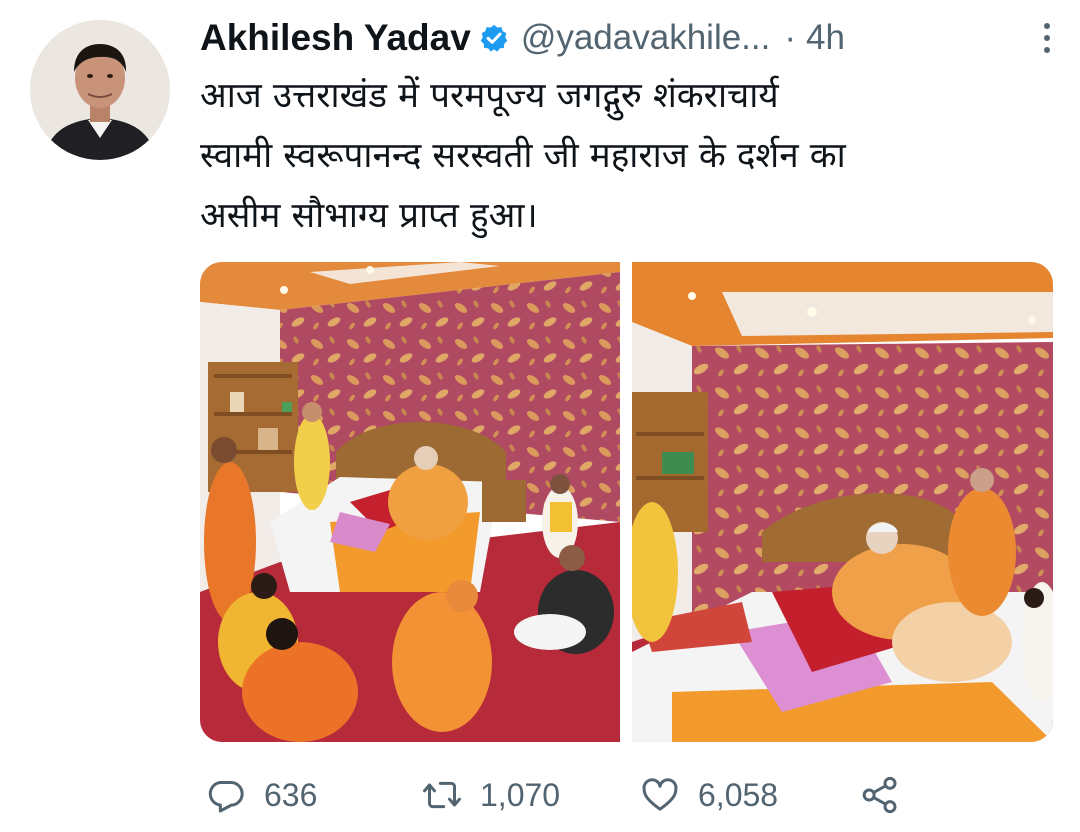 The image size is (1080, 832). What do you see at coordinates (660, 794) in the screenshot?
I see `heart-icon` at bounding box center [660, 794].